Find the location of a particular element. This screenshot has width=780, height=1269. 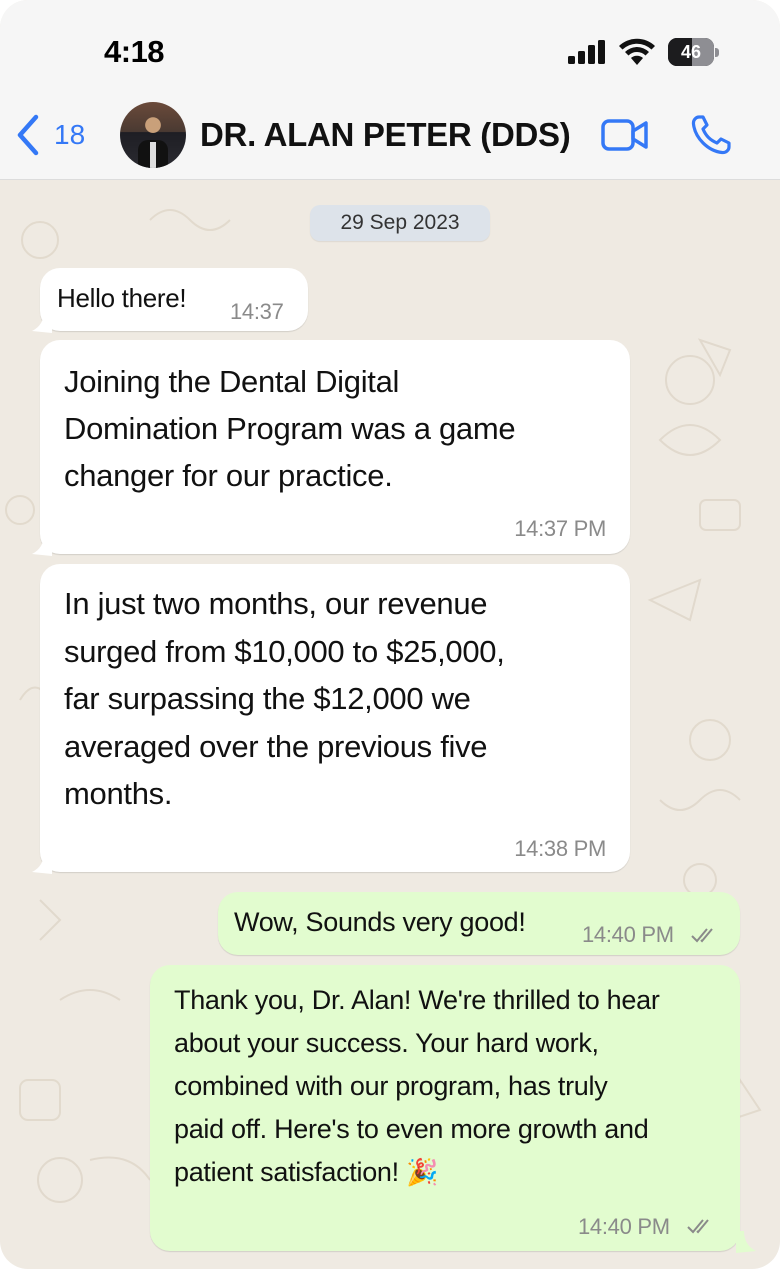

cellular-signal-icon is located at coordinates (586, 52).